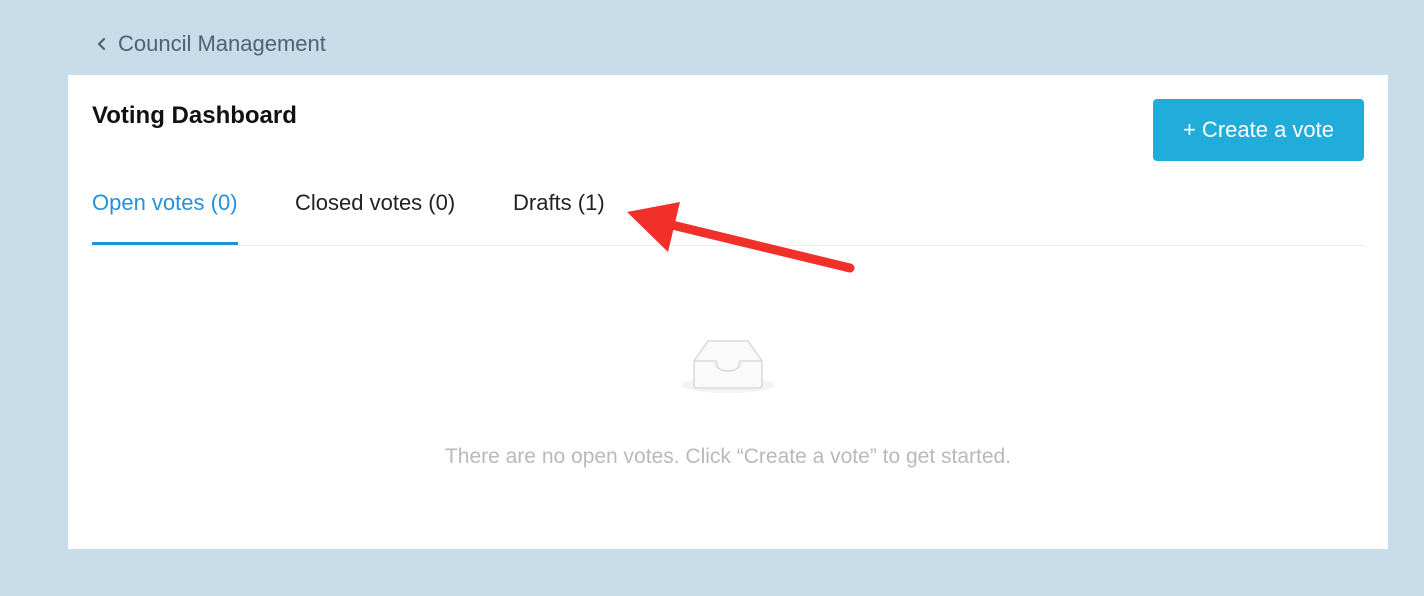 The image size is (1424, 596). I want to click on breadcrumb-back-link: Council Management, so click(211, 44).